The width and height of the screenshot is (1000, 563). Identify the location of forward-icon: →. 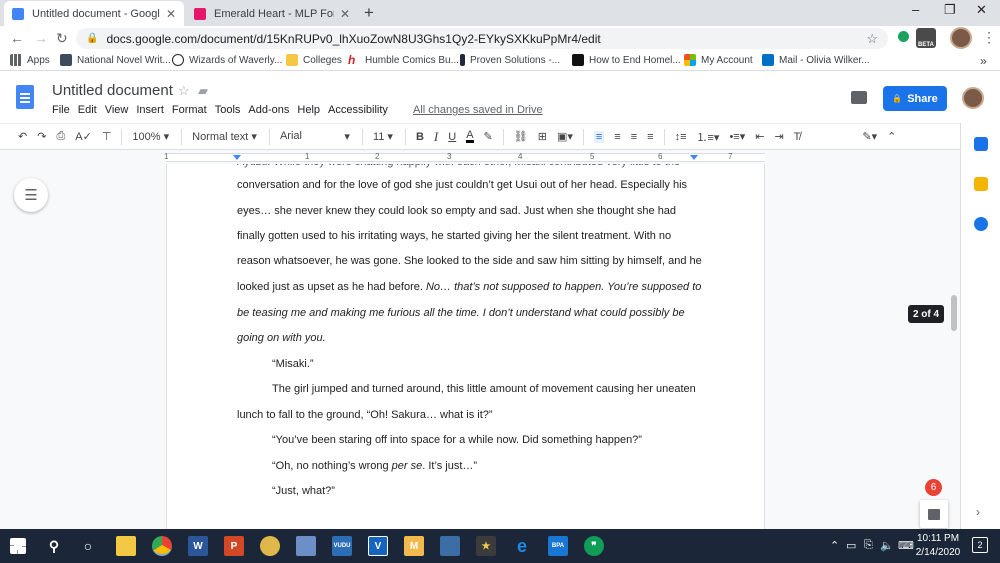
(41, 38).